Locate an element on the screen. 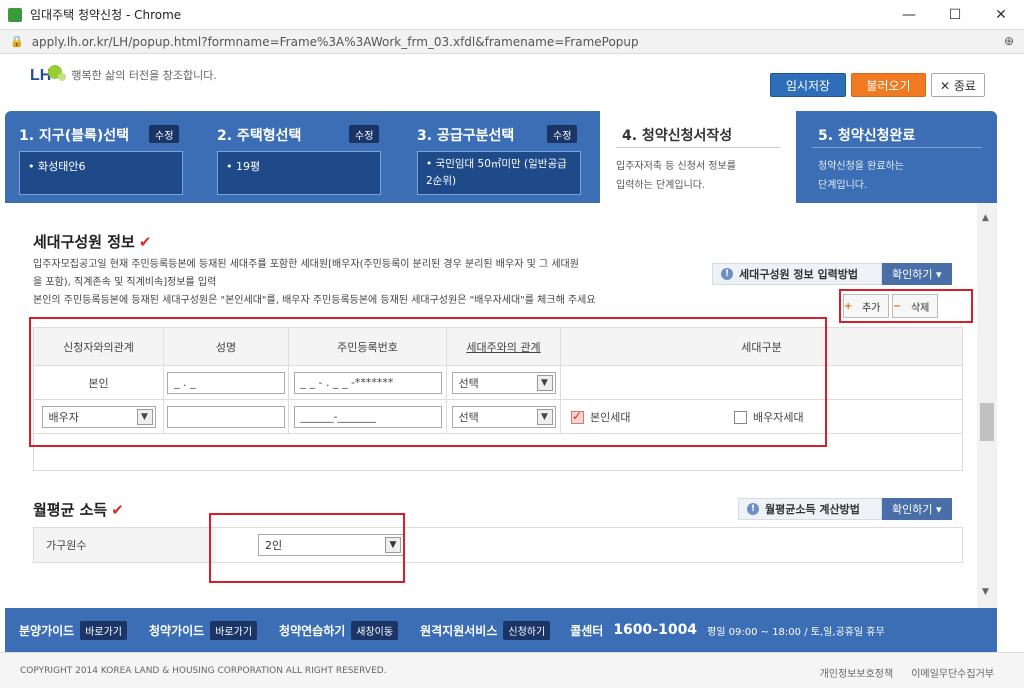 This screenshot has height=688, width=1024. income-table: 가구원수 2인 ▼ is located at coordinates (498, 545).